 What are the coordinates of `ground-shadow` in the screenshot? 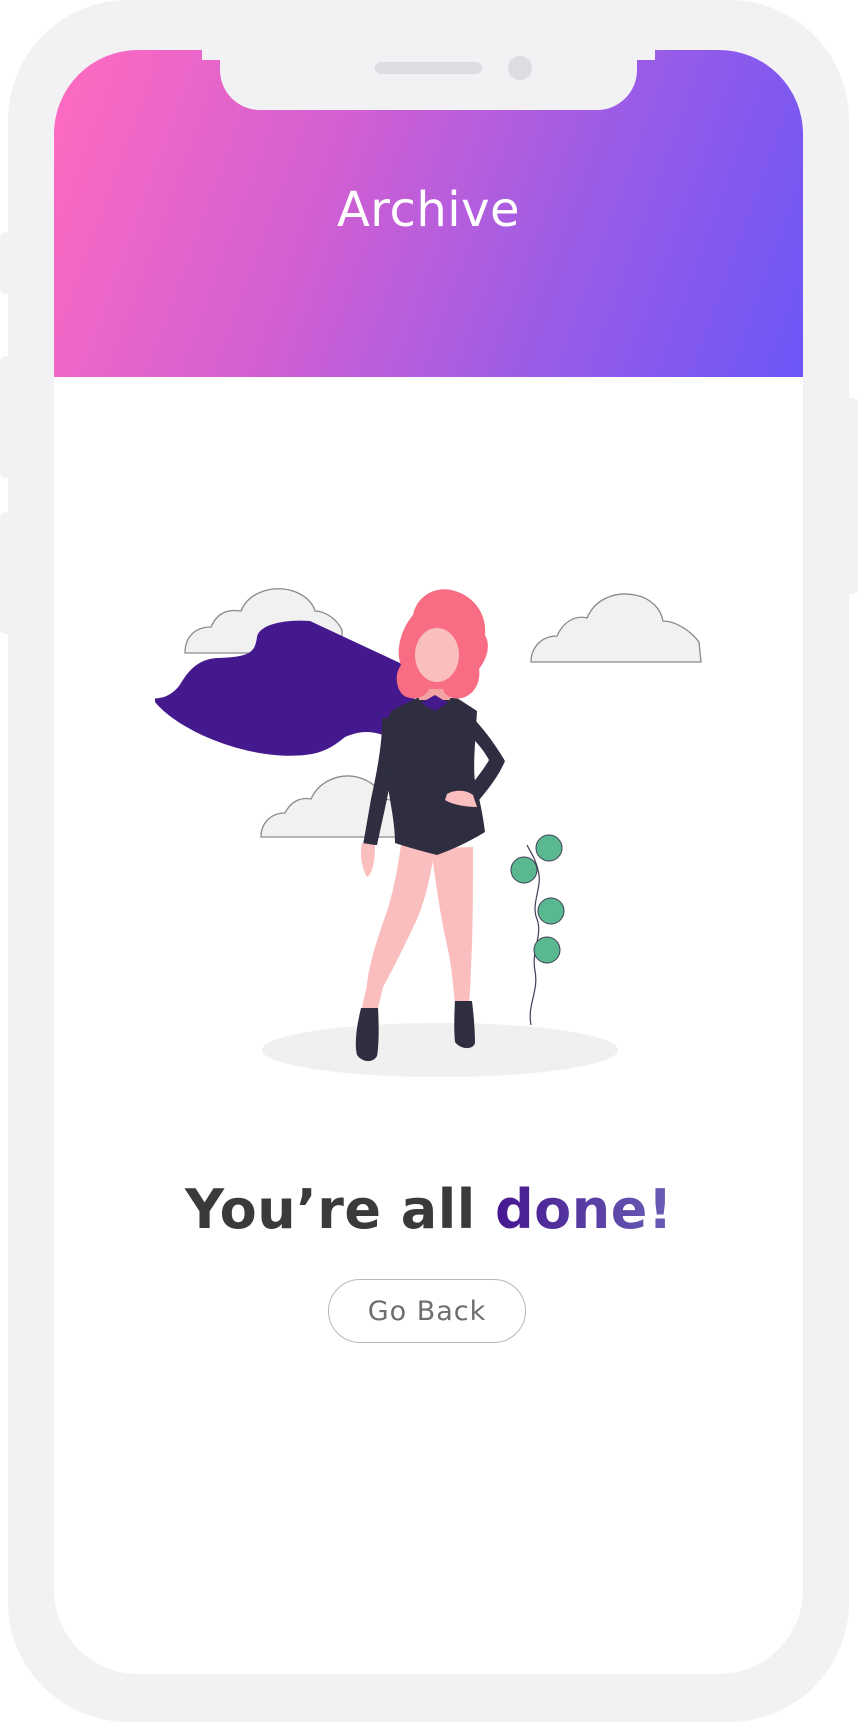 It's located at (440, 1050).